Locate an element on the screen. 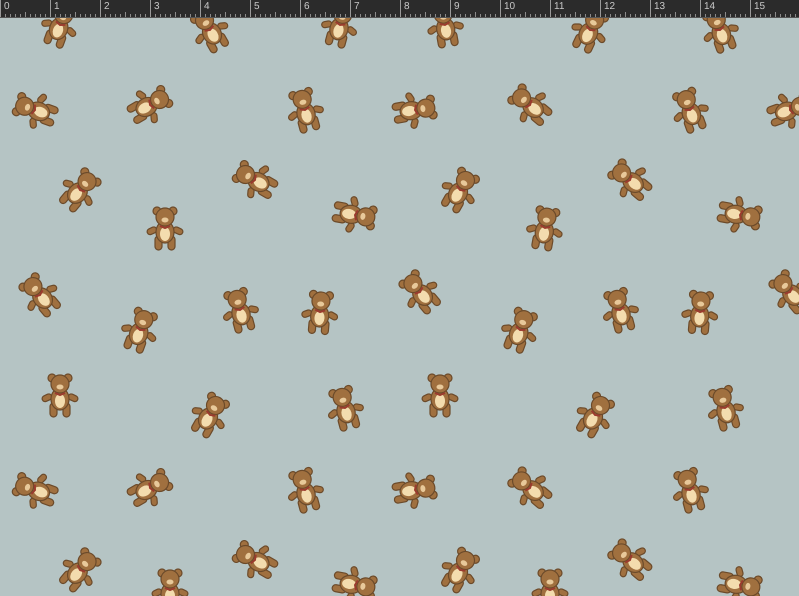 The height and width of the screenshot is (596, 799). ruler-label: 1 is located at coordinates (57, 7).